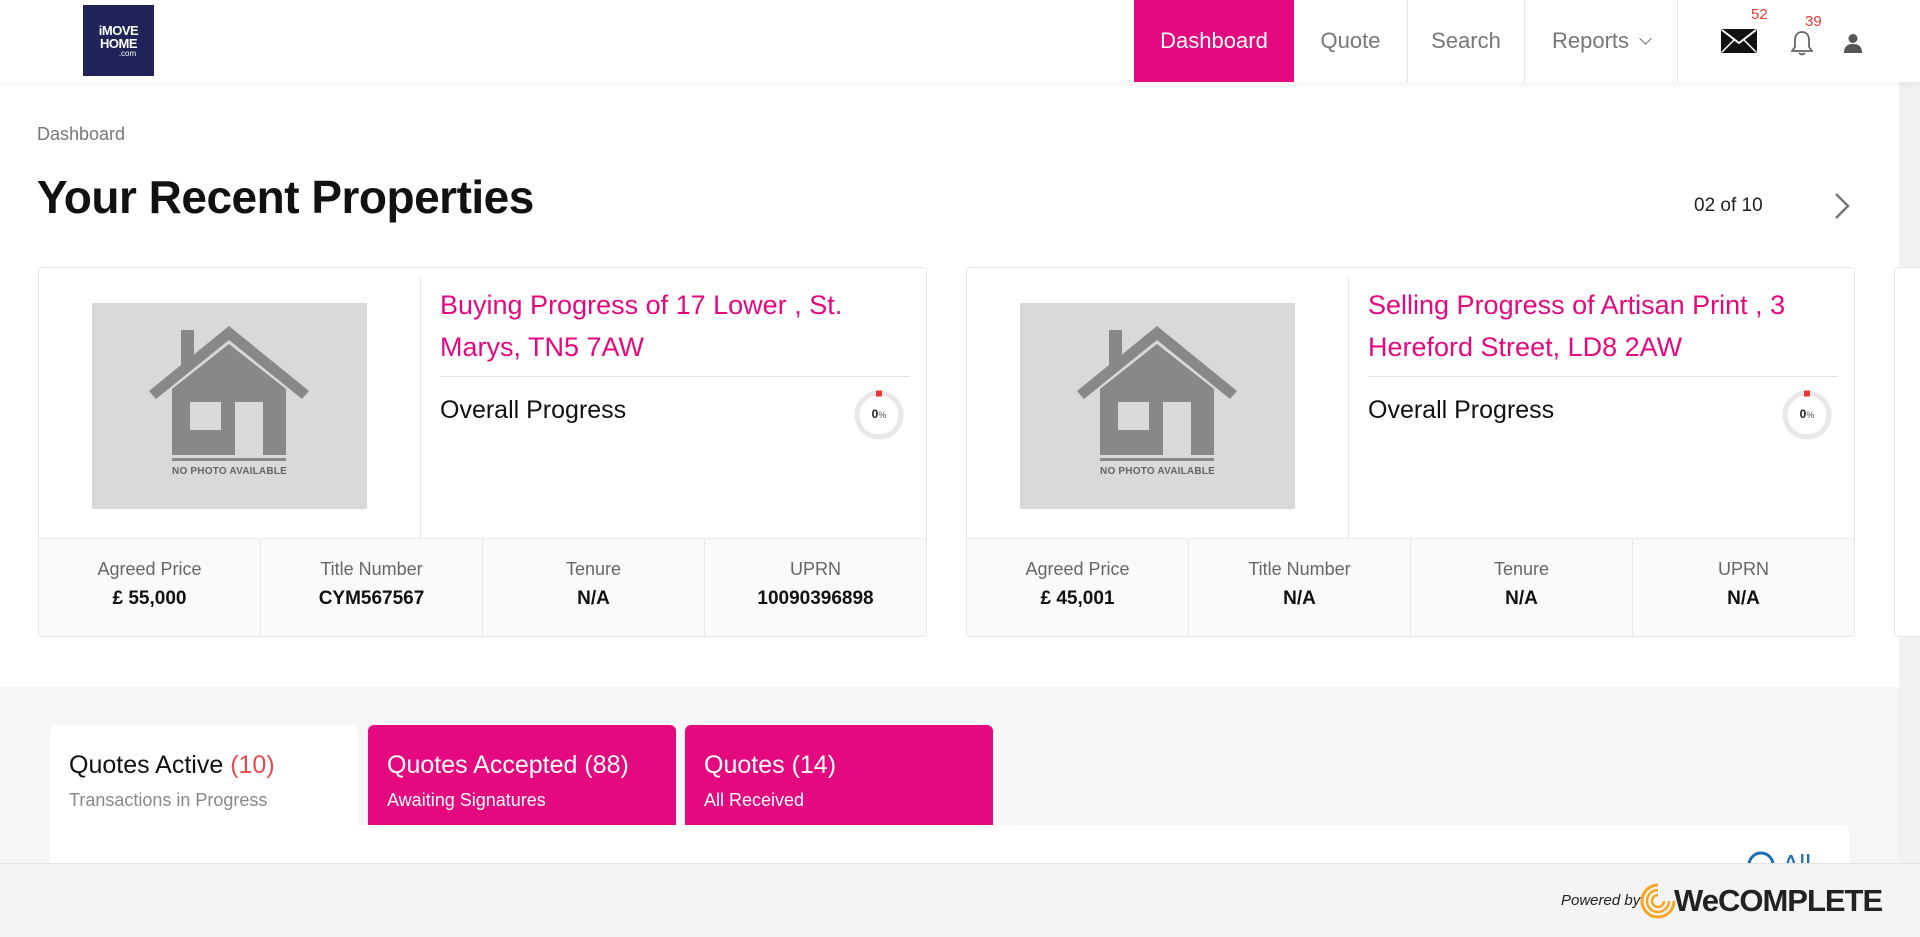 The width and height of the screenshot is (1920, 937). I want to click on nav-dashboard: Dashboard, so click(1214, 41).